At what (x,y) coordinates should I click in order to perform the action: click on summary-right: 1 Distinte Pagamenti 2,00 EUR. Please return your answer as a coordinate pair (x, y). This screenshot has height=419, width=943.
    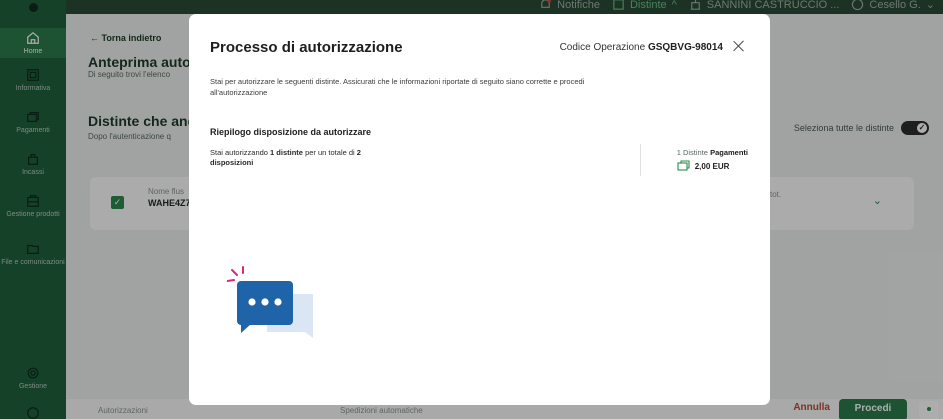
    Looking at the image, I should click on (712, 160).